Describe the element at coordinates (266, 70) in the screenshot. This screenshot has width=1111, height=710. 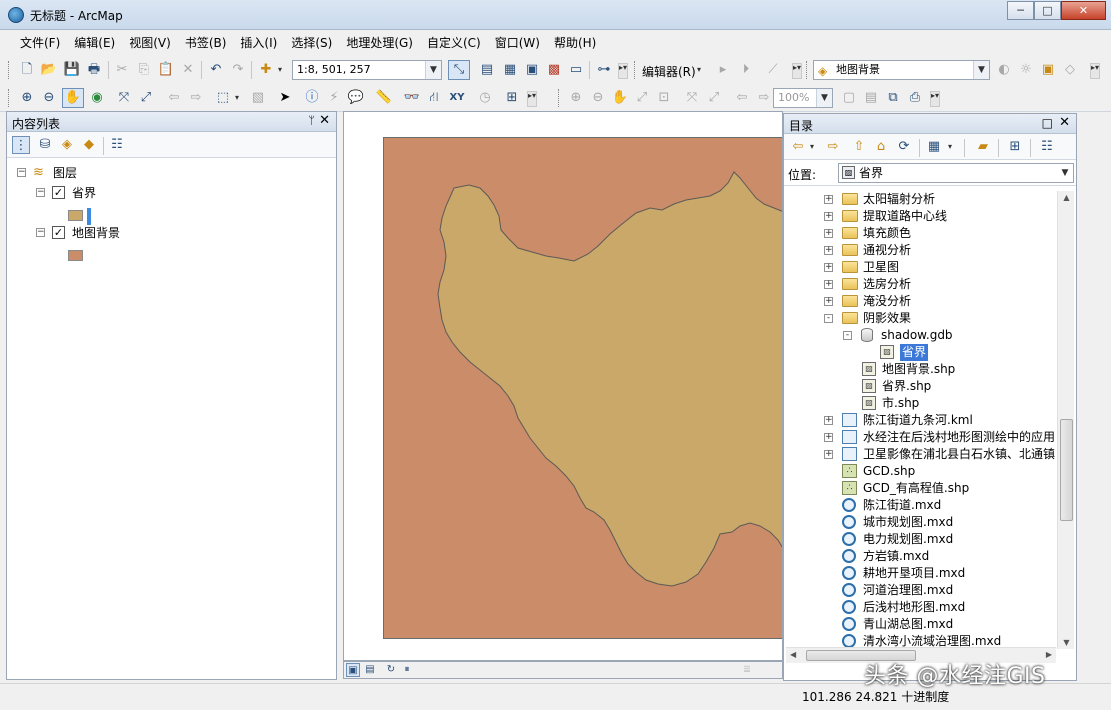
I see `add-data-icon: ✚` at that location.